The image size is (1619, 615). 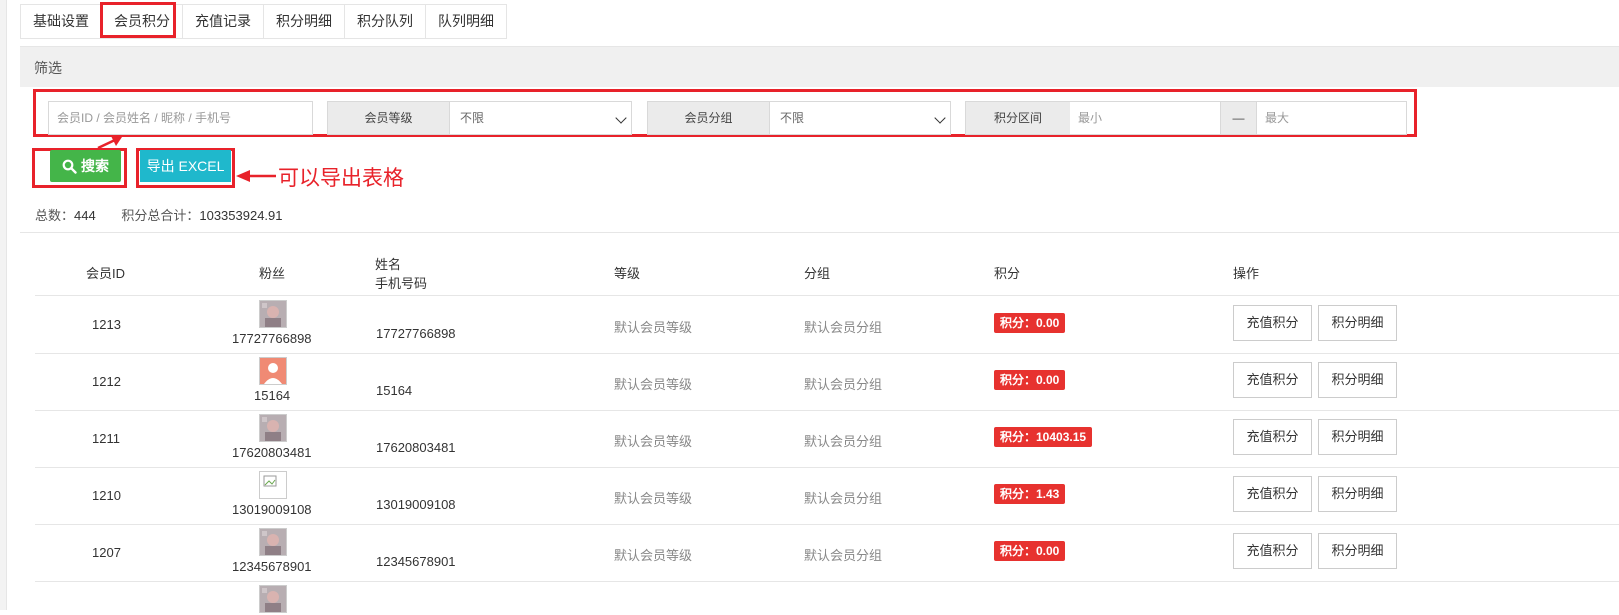 What do you see at coordinates (394, 390) in the screenshot?
I see `member-phone: 15164` at bounding box center [394, 390].